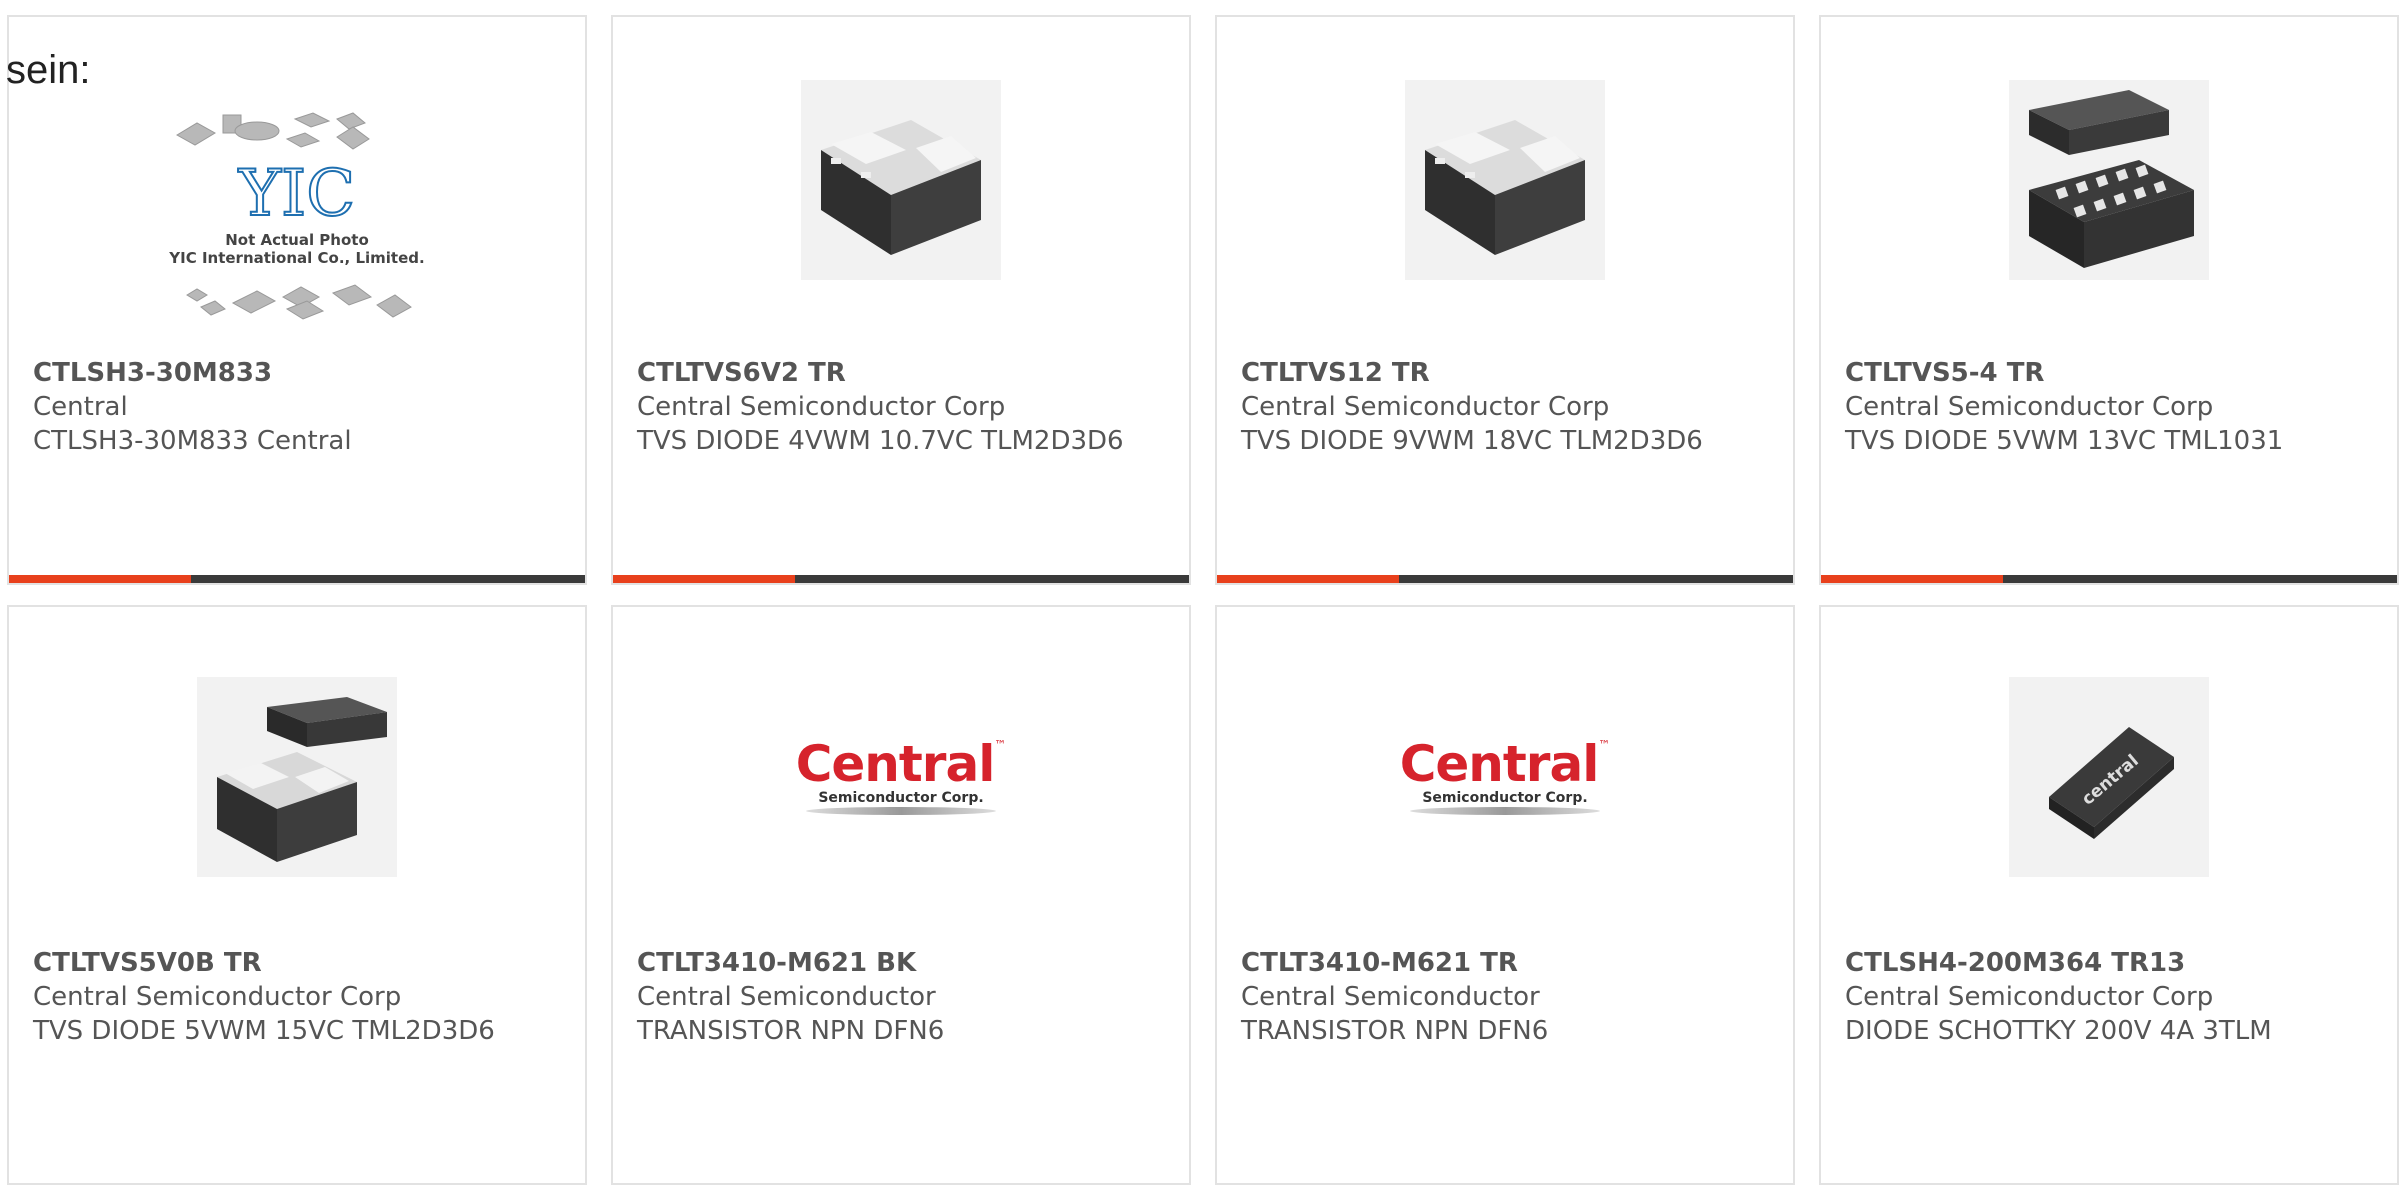 This screenshot has width=2400, height=1185. I want to click on manufacturer: Central, so click(80, 407).